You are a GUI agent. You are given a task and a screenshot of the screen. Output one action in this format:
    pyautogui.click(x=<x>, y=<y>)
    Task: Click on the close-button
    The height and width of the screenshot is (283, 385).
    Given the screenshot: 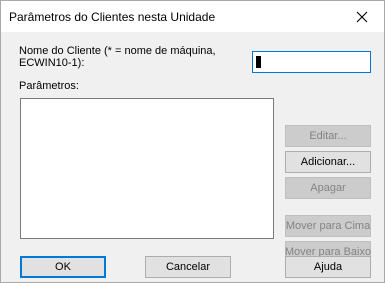 What is the action you would take?
    pyautogui.click(x=362, y=16)
    